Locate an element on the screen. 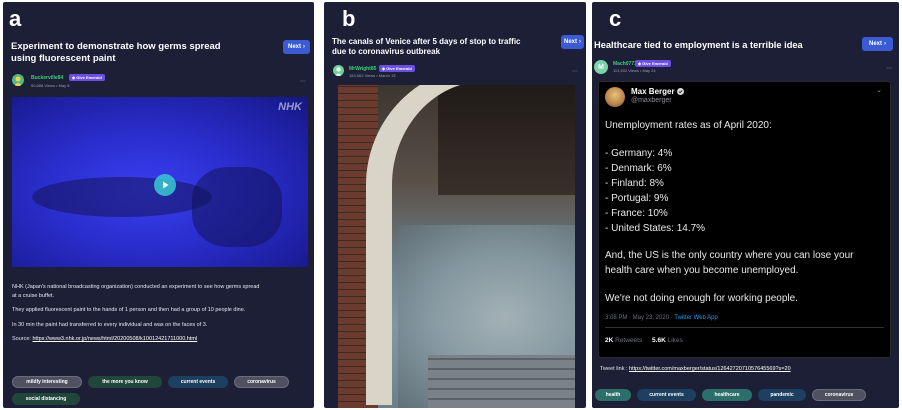 This screenshot has width=902, height=410. avatar: M is located at coordinates (601, 67).